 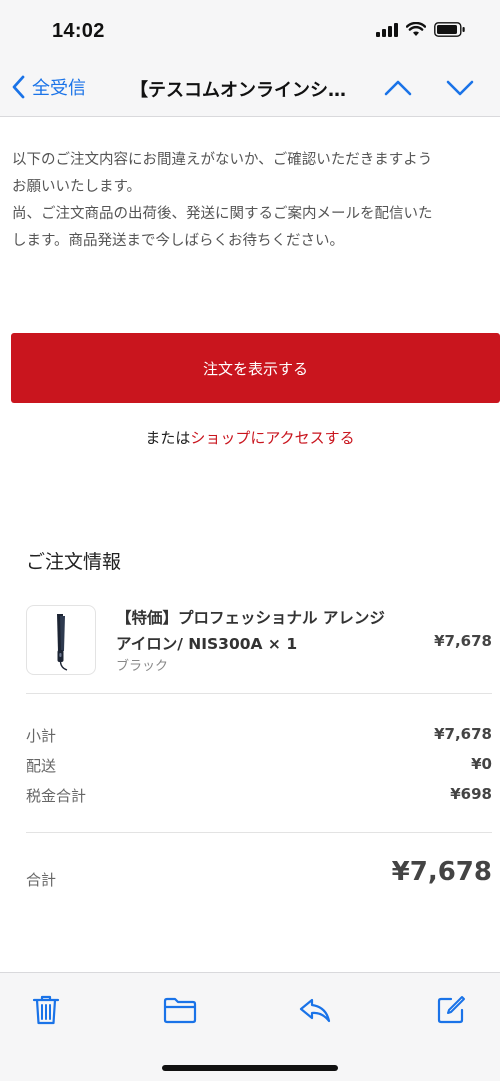 What do you see at coordinates (463, 734) in the screenshot?
I see `summary-value: ¥7,678` at bounding box center [463, 734].